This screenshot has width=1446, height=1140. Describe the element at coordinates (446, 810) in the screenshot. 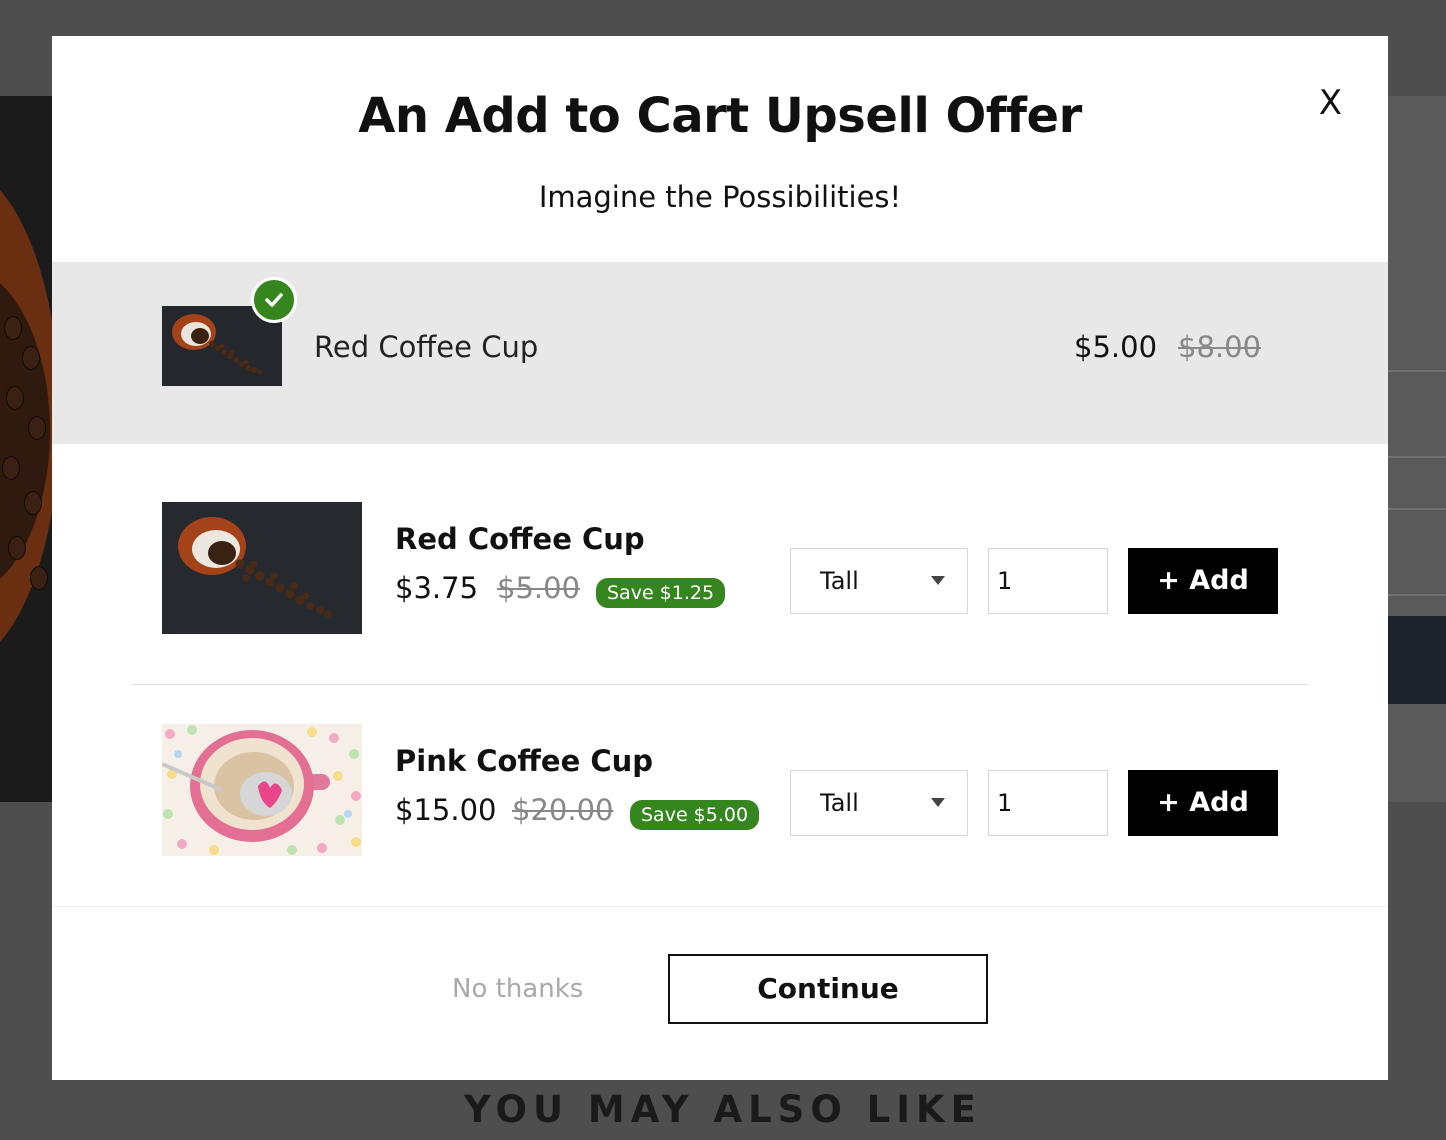

I see `offer-price: $15.00` at that location.